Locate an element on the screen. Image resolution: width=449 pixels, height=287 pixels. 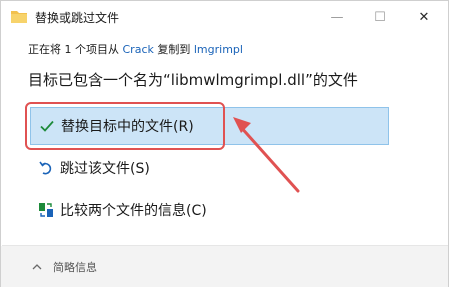
minimize-button: — is located at coordinates (337, 17).